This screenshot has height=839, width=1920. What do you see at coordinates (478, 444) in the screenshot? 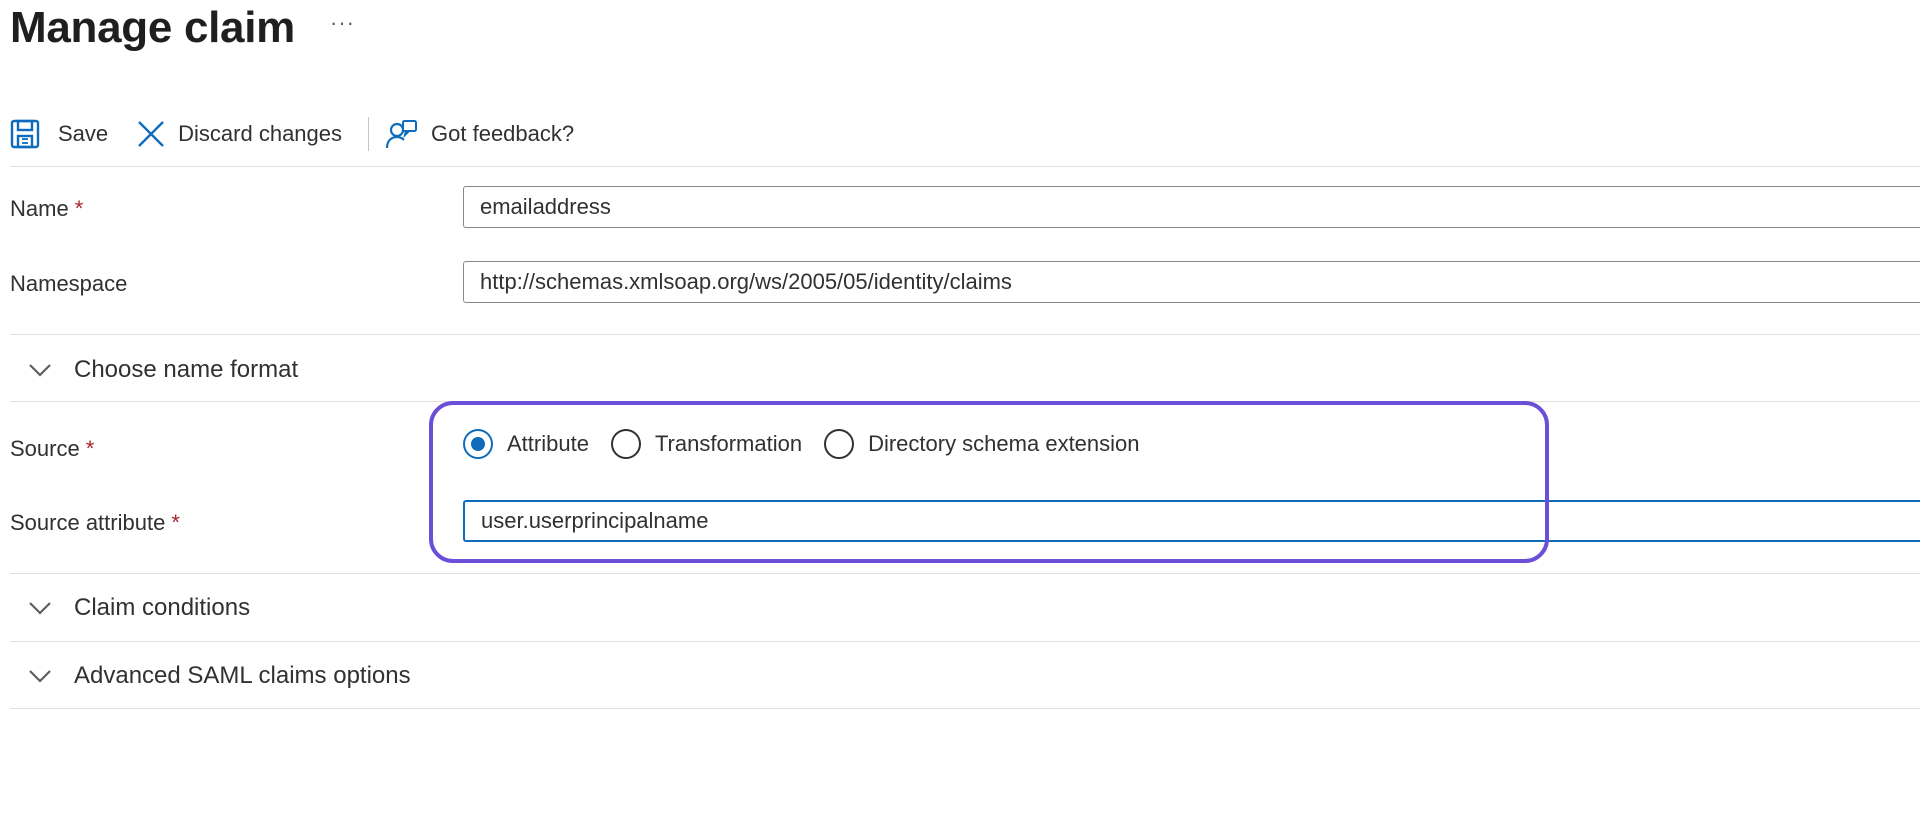
I see `radio-checked-indicator` at bounding box center [478, 444].